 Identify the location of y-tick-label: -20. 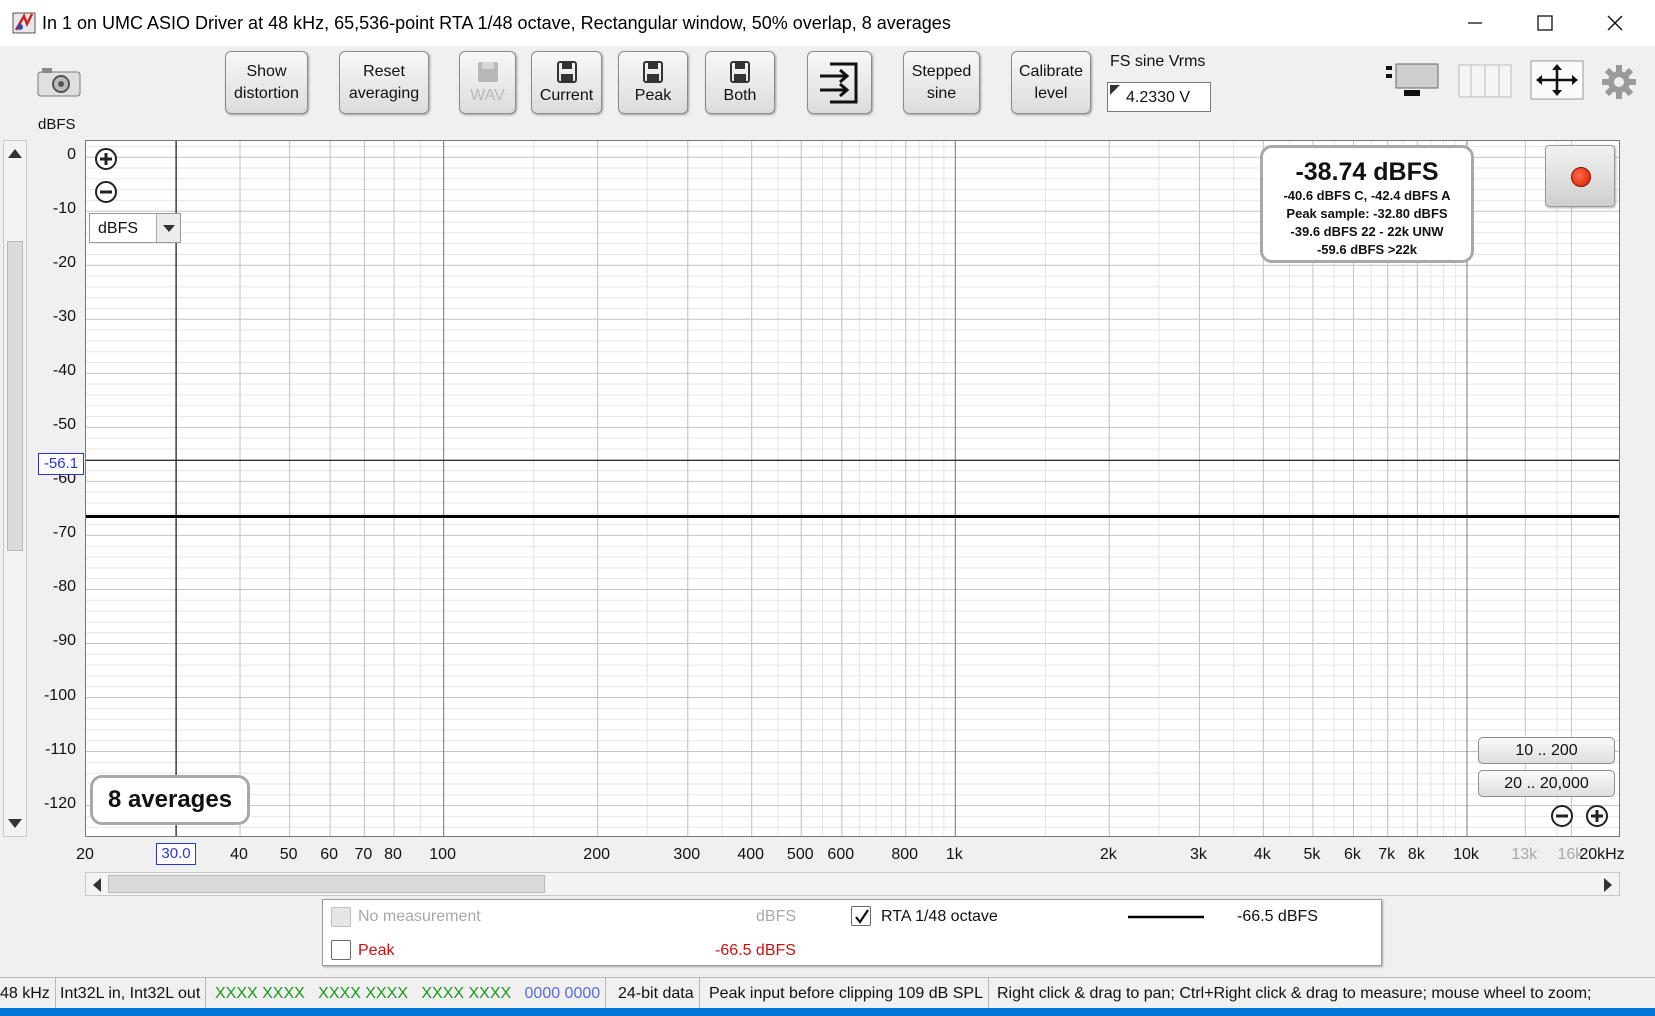
(64, 263).